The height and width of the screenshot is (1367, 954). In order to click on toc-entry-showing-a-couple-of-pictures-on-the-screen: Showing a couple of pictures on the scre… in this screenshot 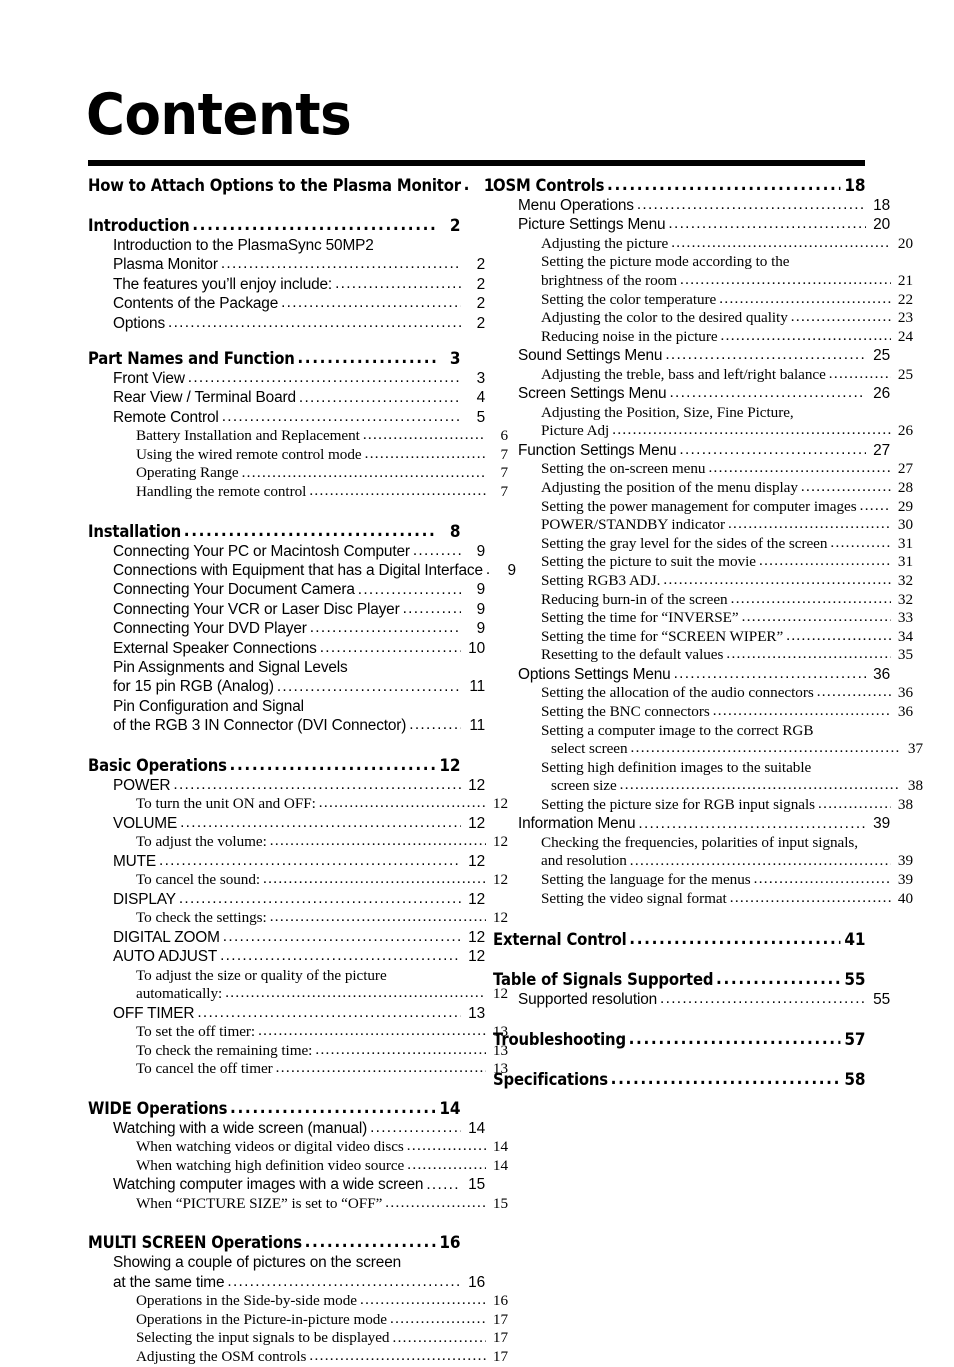, I will do `click(286, 1262)`.